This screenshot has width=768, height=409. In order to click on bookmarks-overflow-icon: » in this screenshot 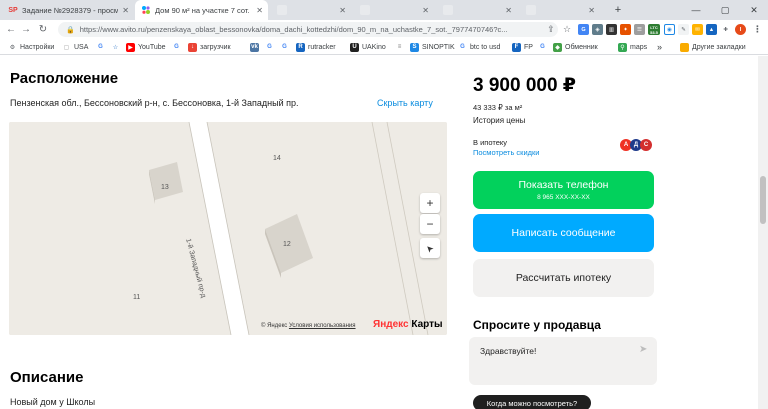, I will do `click(659, 47)`.